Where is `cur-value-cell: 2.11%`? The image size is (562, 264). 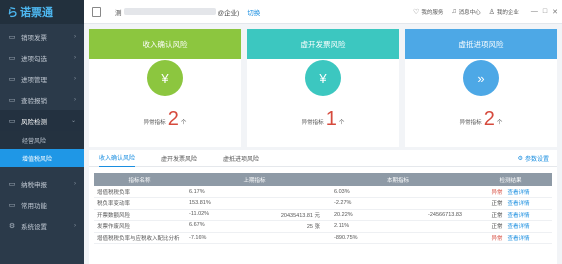
cur-value-cell: 2.11% is located at coordinates (398, 226).